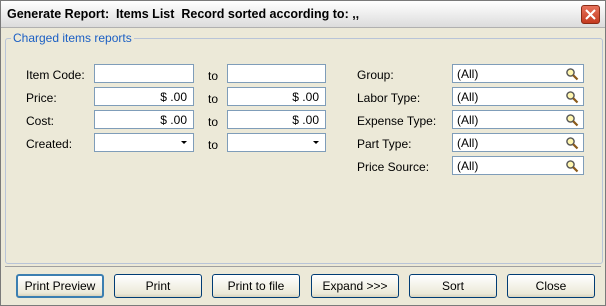  What do you see at coordinates (276, 73) in the screenshot?
I see `item-code-to-input` at bounding box center [276, 73].